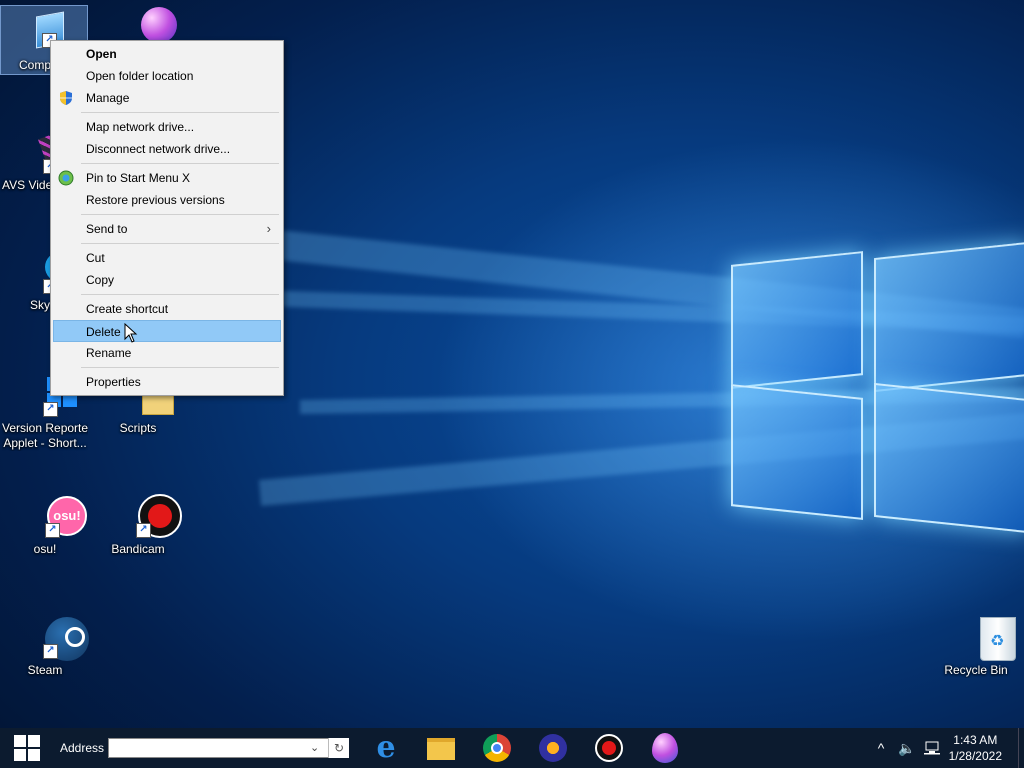 This screenshot has width=1024, height=768. Describe the element at coordinates (976, 670) in the screenshot. I see `desktop-icon-label: Recycle Bin` at that location.